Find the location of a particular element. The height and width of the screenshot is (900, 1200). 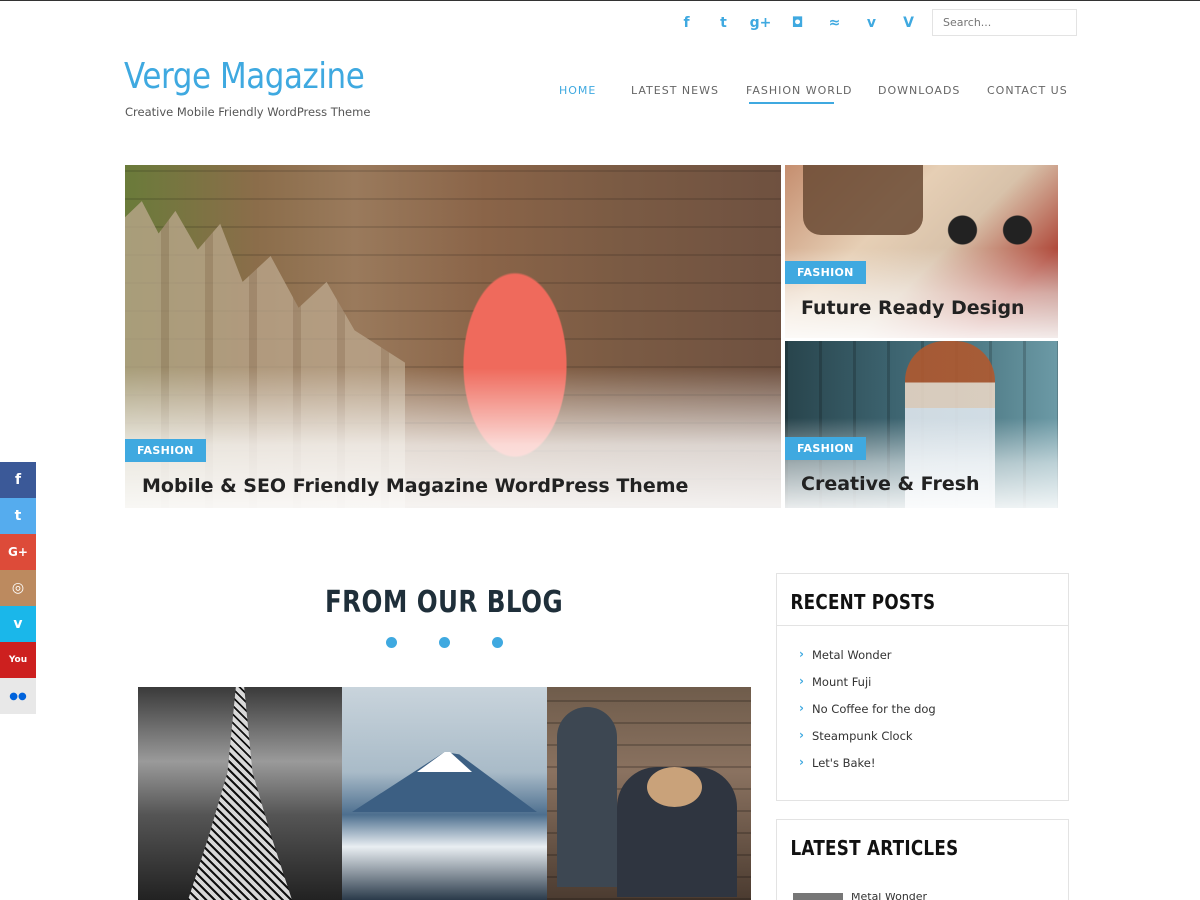

latest-articles-widget: LATEST ARTICLES is located at coordinates (922, 859).